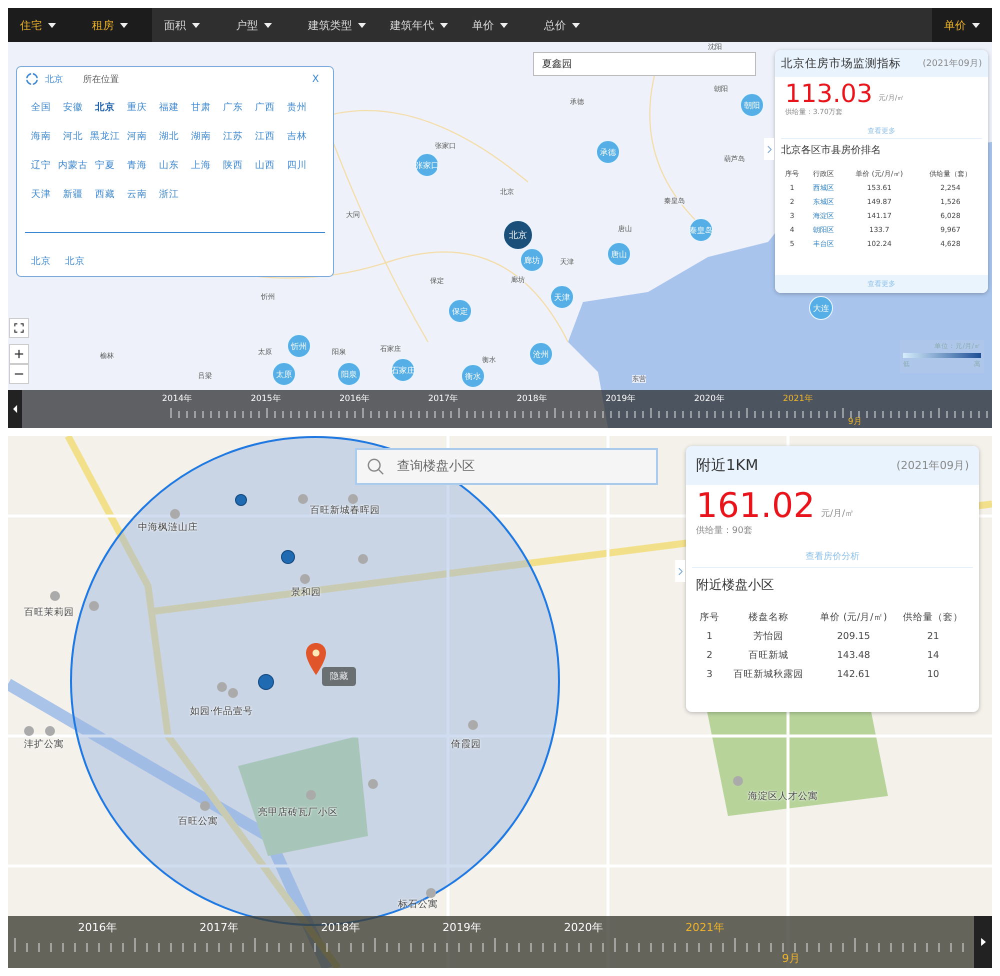 This screenshot has height=976, width=1000. What do you see at coordinates (44, 25) in the screenshot?
I see `filter-dropdown: 住宅` at bounding box center [44, 25].